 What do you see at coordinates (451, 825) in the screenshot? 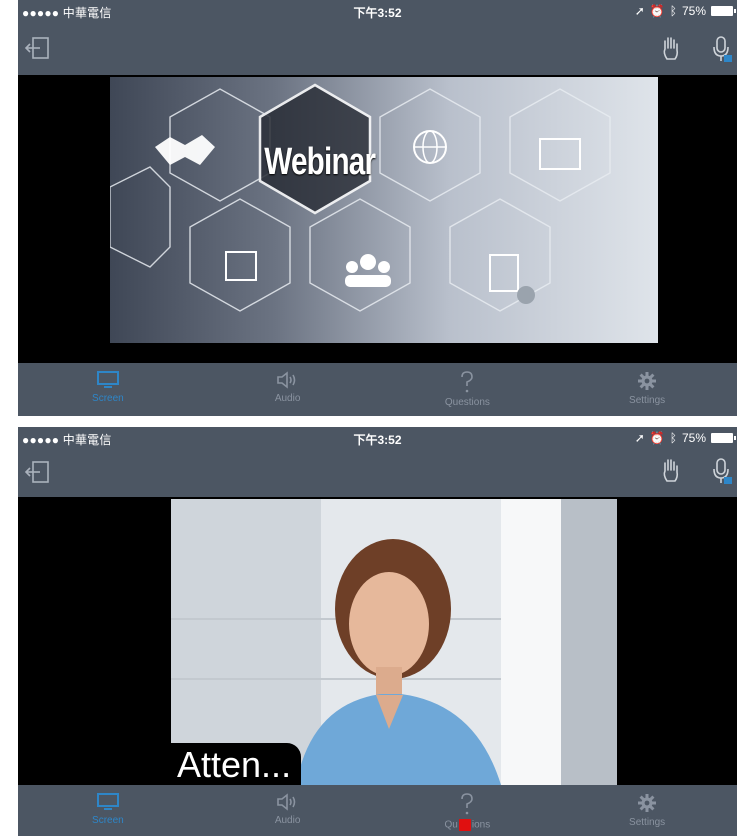
I see `tab-label-part: Qu` at bounding box center [451, 825].